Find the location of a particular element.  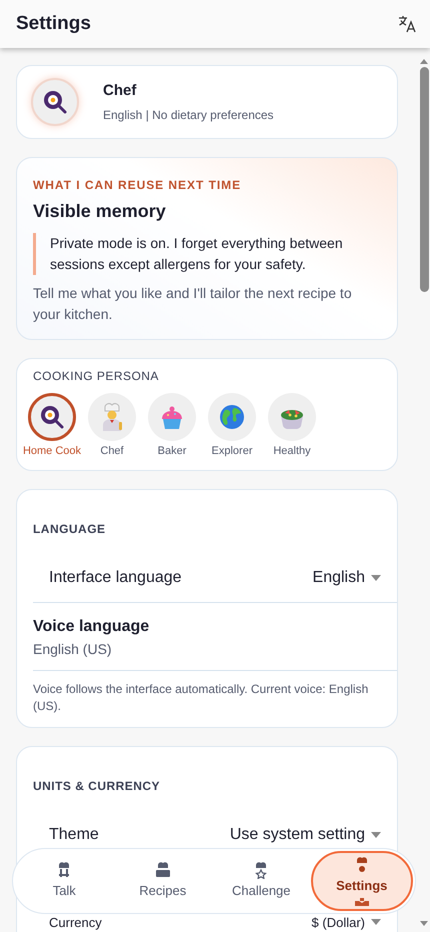

setting-label: Currency is located at coordinates (75, 922).